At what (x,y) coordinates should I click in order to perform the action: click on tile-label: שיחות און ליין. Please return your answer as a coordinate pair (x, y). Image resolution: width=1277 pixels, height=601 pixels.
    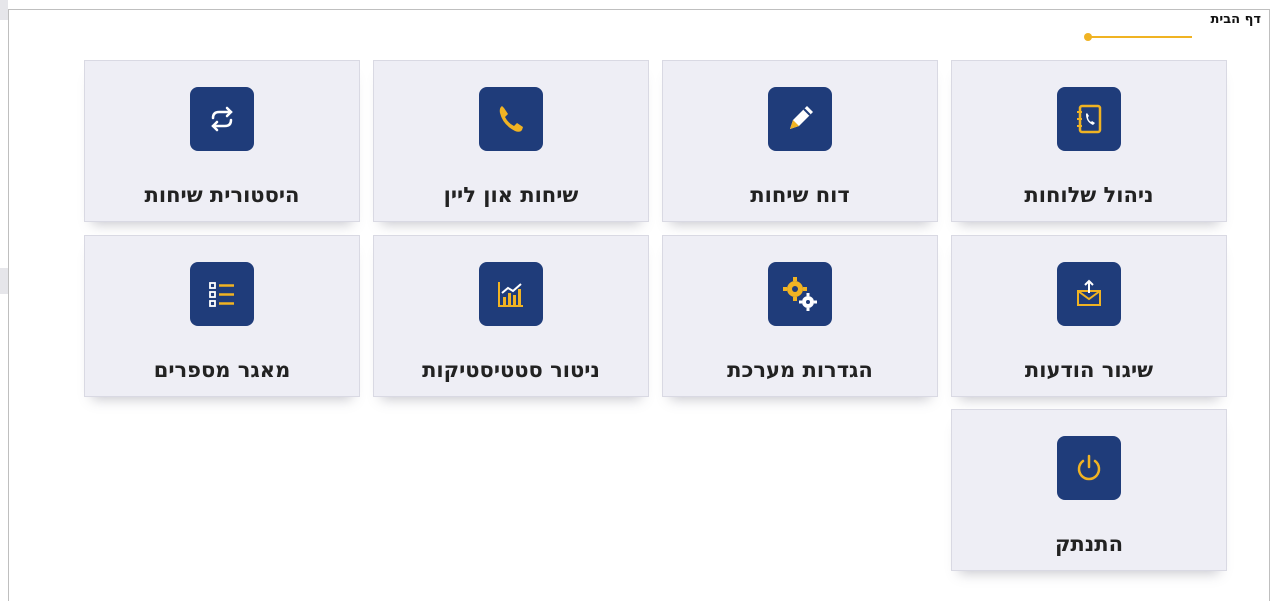
    Looking at the image, I should click on (511, 195).